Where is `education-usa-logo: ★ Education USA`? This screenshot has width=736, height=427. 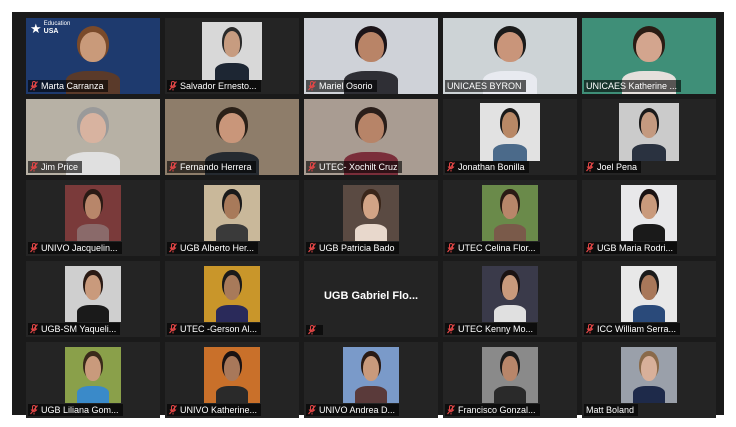 education-usa-logo: ★ Education USA is located at coordinates (50, 28).